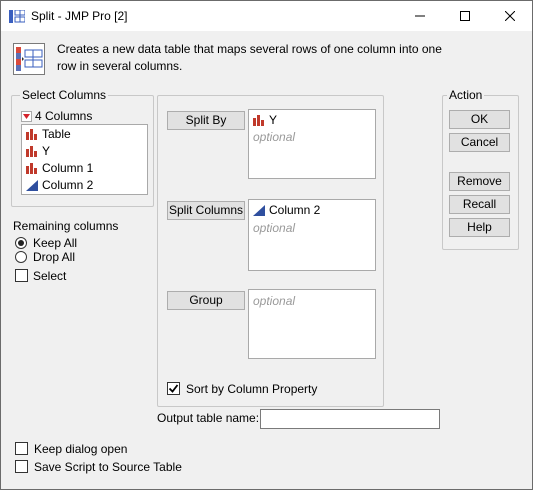 This screenshot has width=533, height=490. Describe the element at coordinates (479, 181) in the screenshot. I see `remove-button: Remove` at that location.